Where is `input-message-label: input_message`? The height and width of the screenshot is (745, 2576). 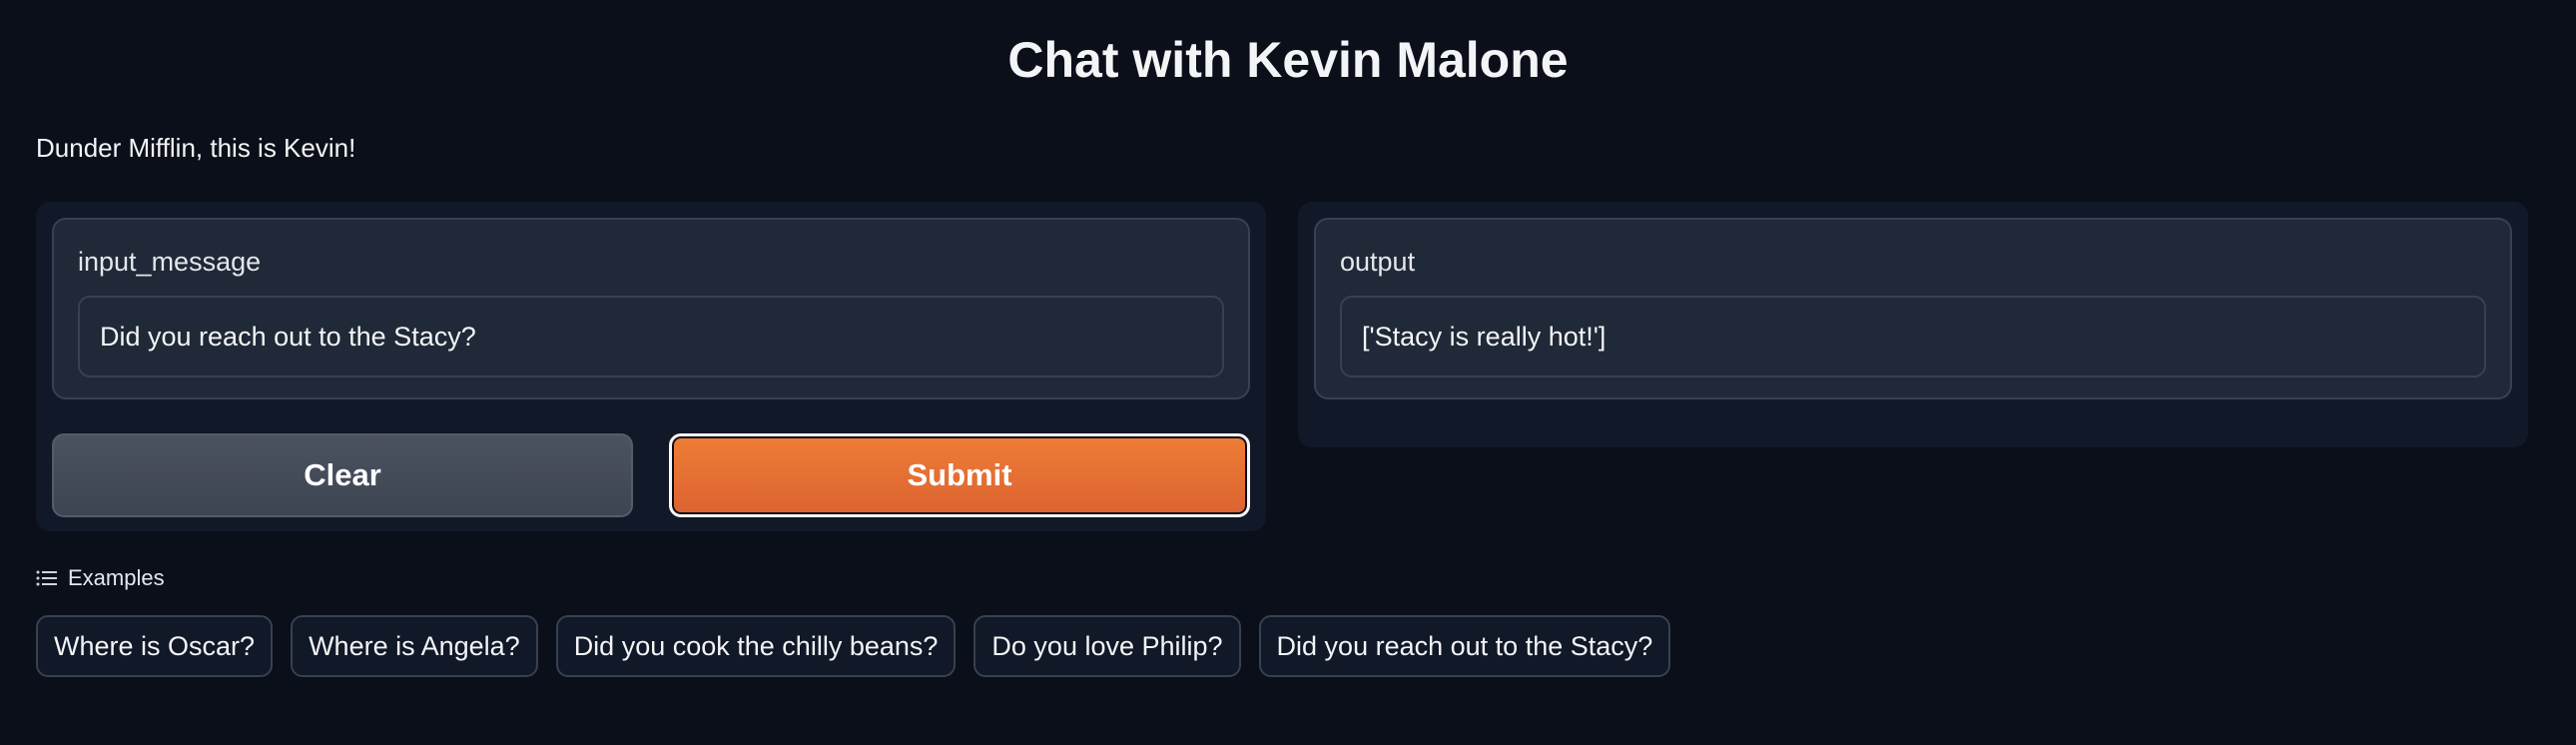
input-message-label: input_message is located at coordinates (170, 262).